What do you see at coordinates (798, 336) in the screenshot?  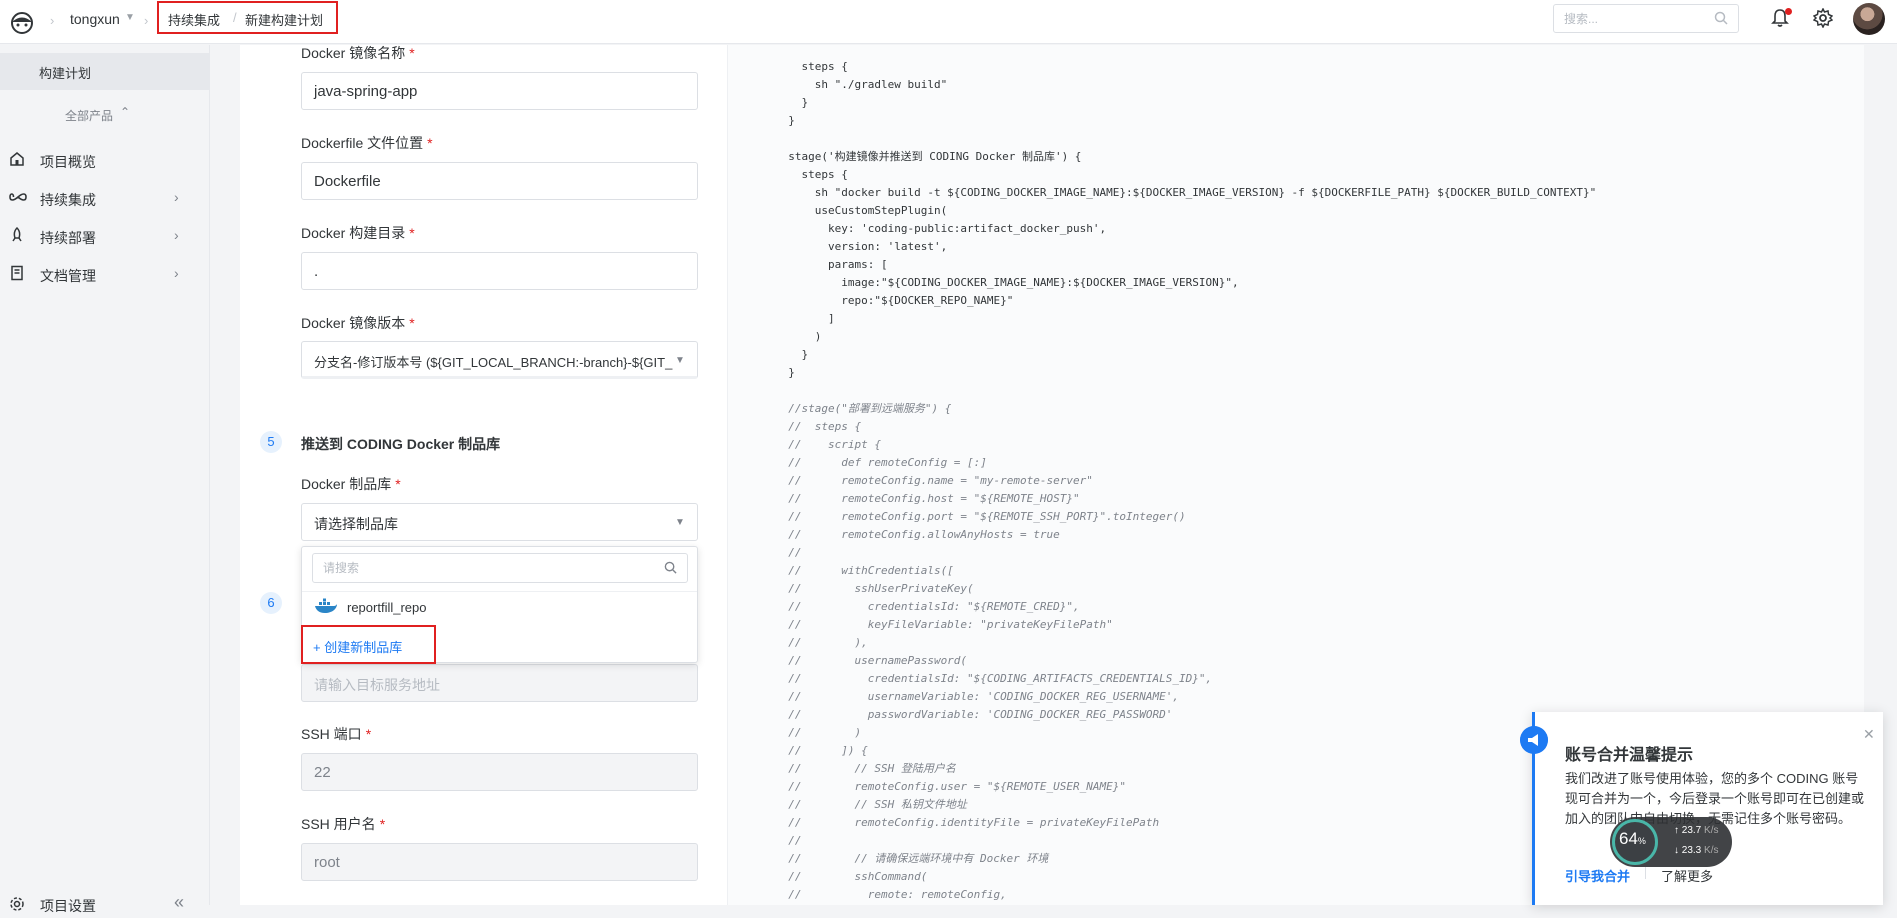 I see `code-line: )` at bounding box center [798, 336].